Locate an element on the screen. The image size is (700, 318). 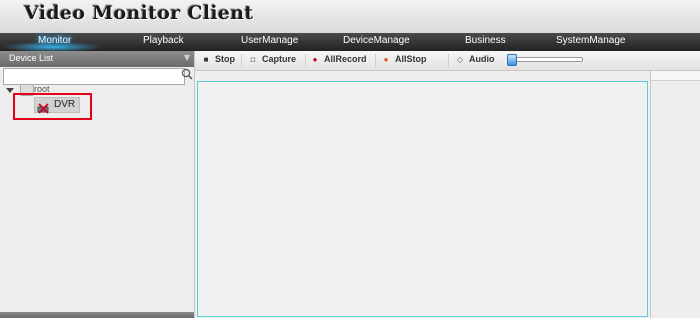
title-bar: Video Monitor Client is located at coordinates (350, 16).